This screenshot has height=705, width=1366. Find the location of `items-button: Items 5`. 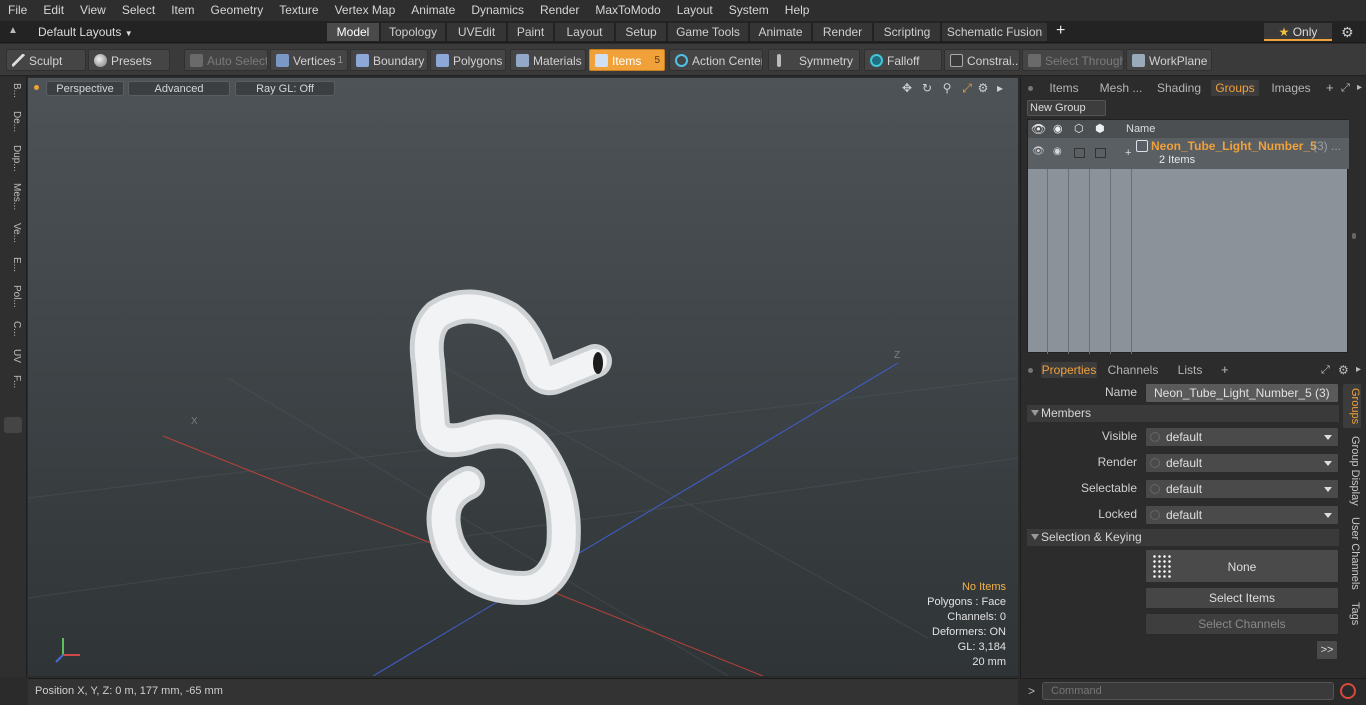

items-button: Items 5 is located at coordinates (627, 60).